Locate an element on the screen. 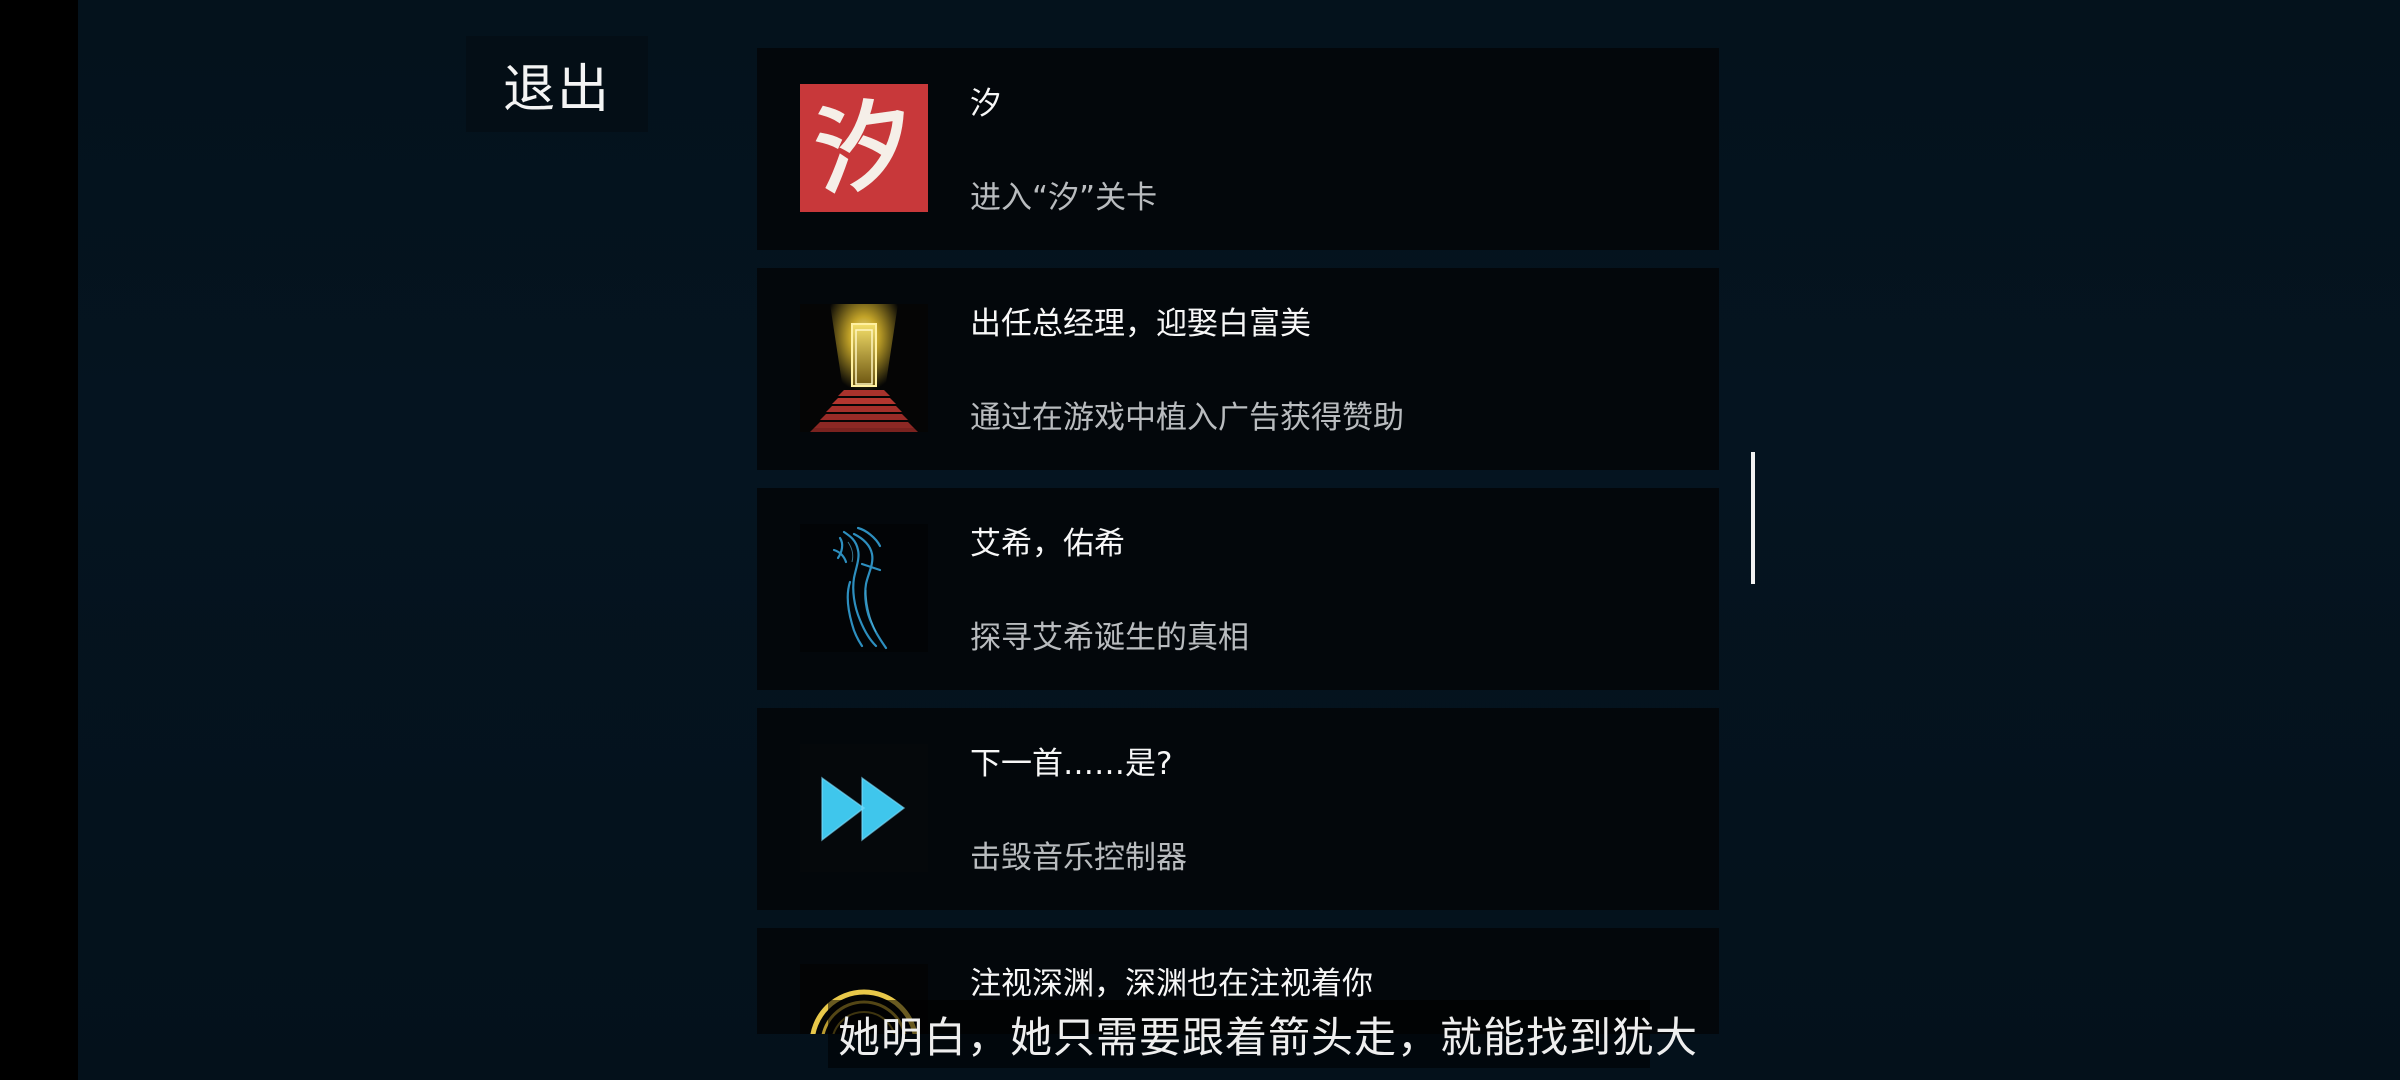 The width and height of the screenshot is (2400, 1080). achievement-item: 艾希，佑希 探寻艾希诞生的真相 is located at coordinates (1238, 589).